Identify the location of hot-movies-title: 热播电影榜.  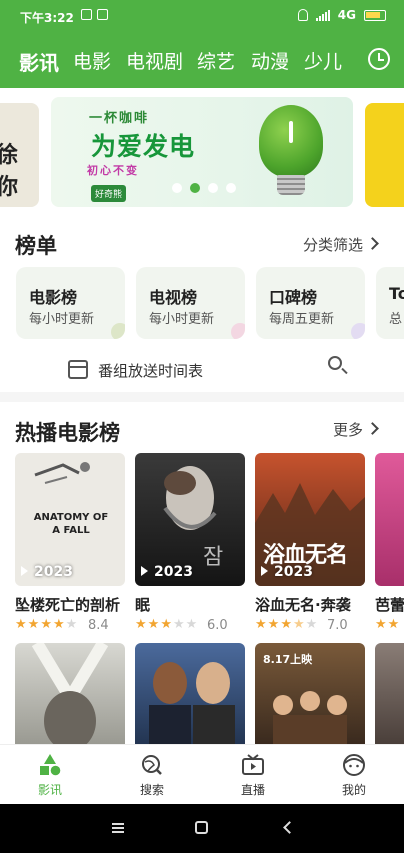
(67, 433).